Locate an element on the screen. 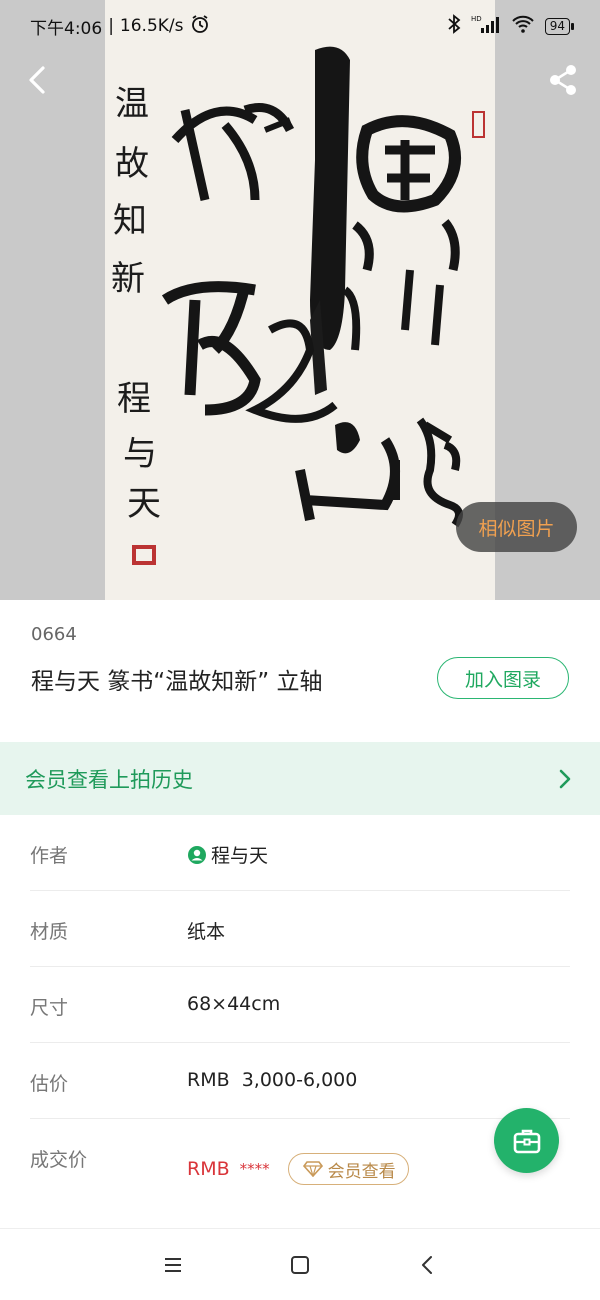  detail-label: 成交价 is located at coordinates (59, 1160).